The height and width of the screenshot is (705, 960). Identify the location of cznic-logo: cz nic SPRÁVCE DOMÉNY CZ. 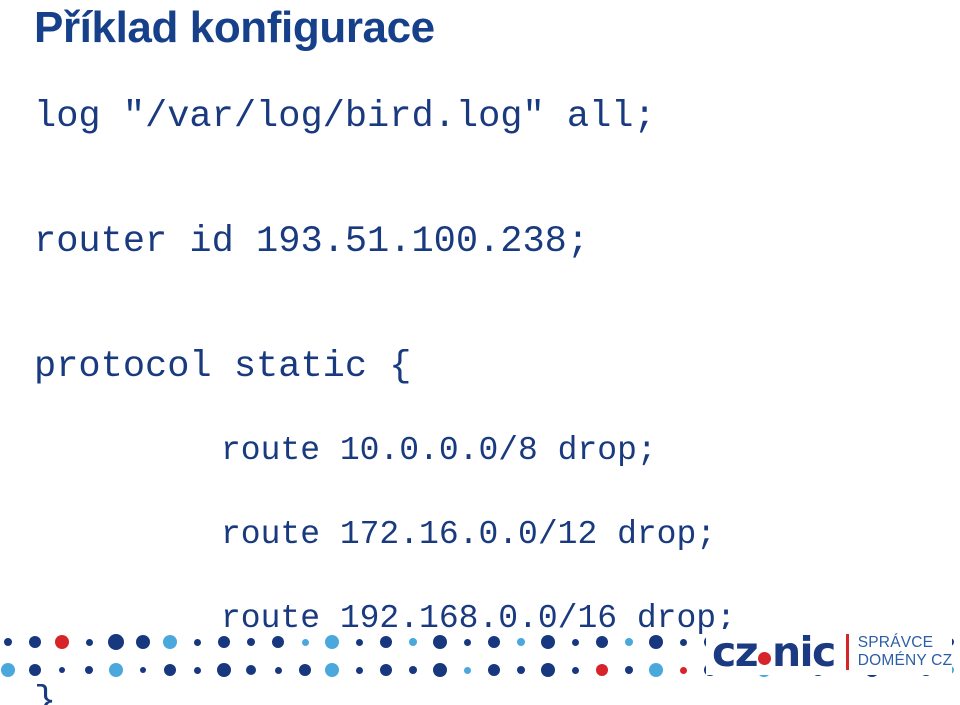
(829, 651).